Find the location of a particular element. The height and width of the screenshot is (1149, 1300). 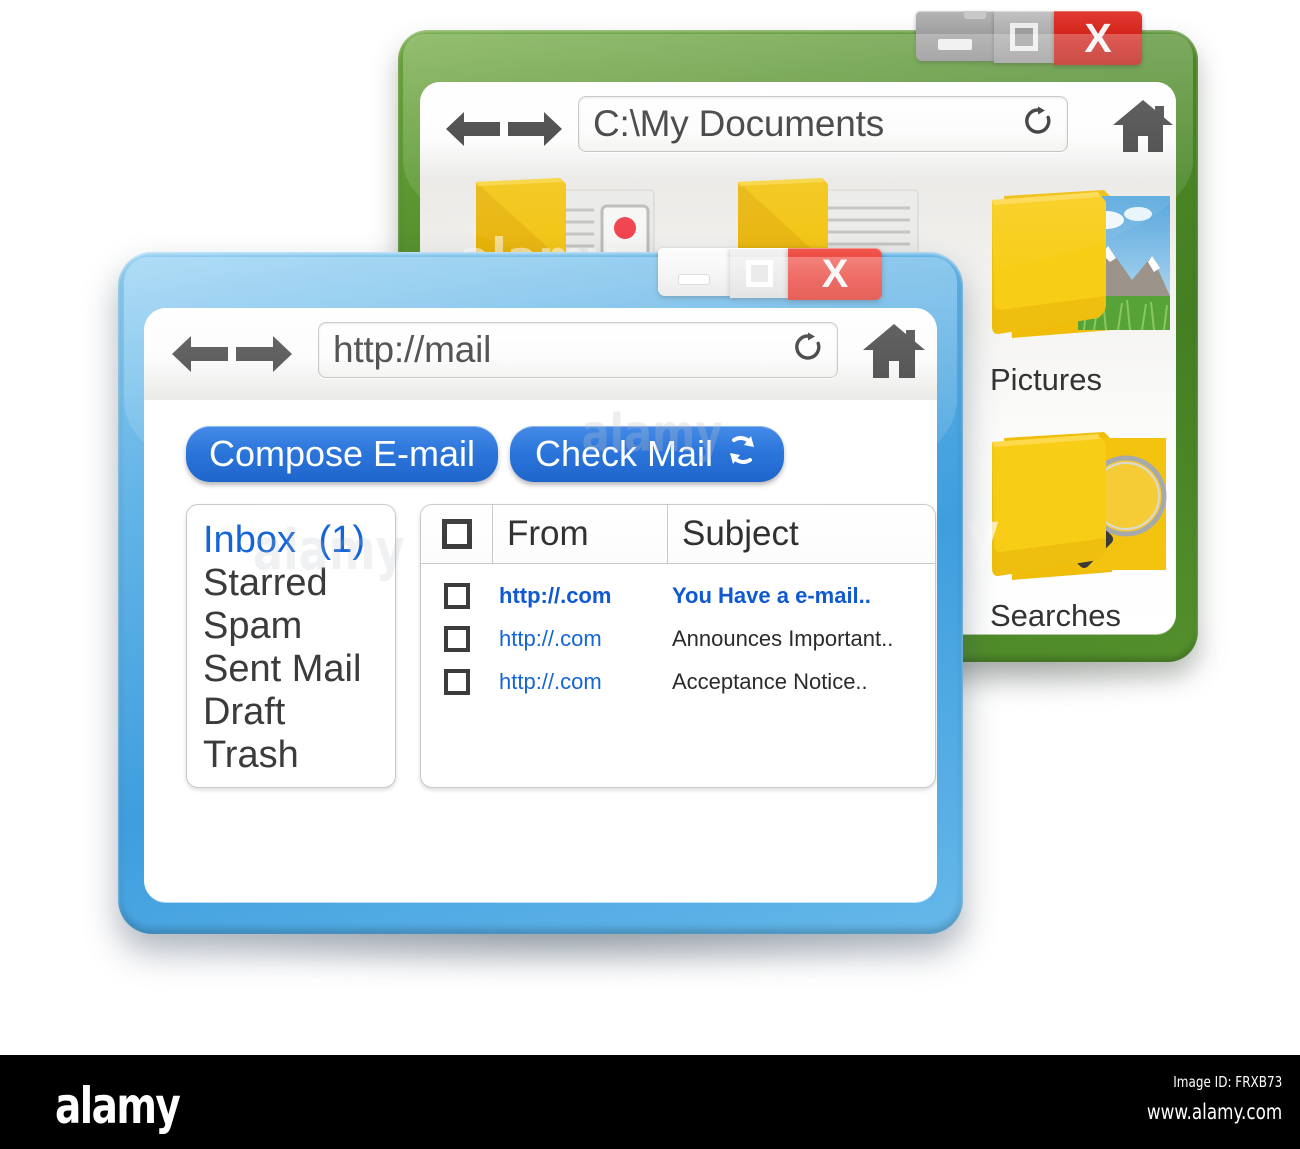

footer-meta: Image ID: FRXB73 www.alamy.com is located at coordinates (1197, 1098).